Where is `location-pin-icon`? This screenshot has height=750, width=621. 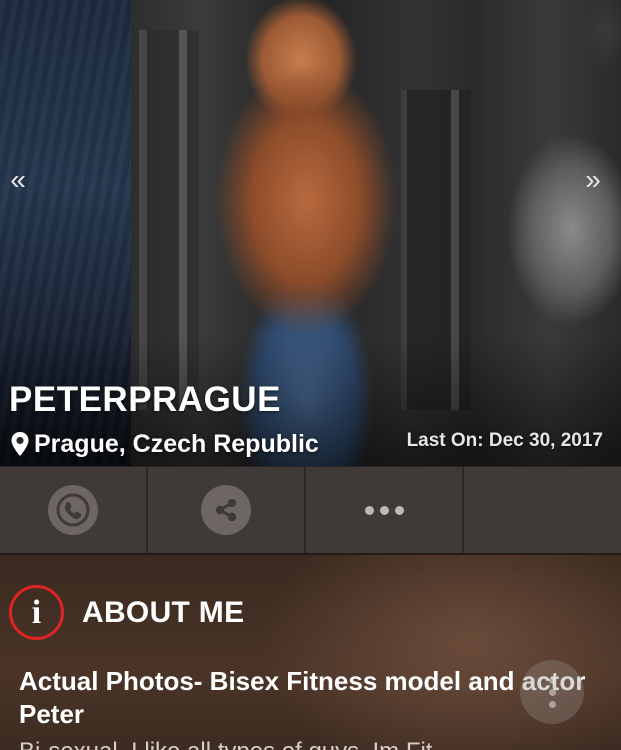 location-pin-icon is located at coordinates (20, 444).